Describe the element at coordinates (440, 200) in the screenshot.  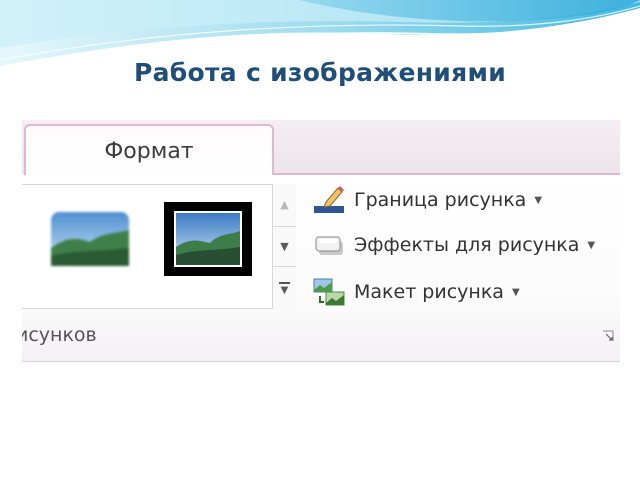
I see `picture-border-label: Граница рисунка` at that location.